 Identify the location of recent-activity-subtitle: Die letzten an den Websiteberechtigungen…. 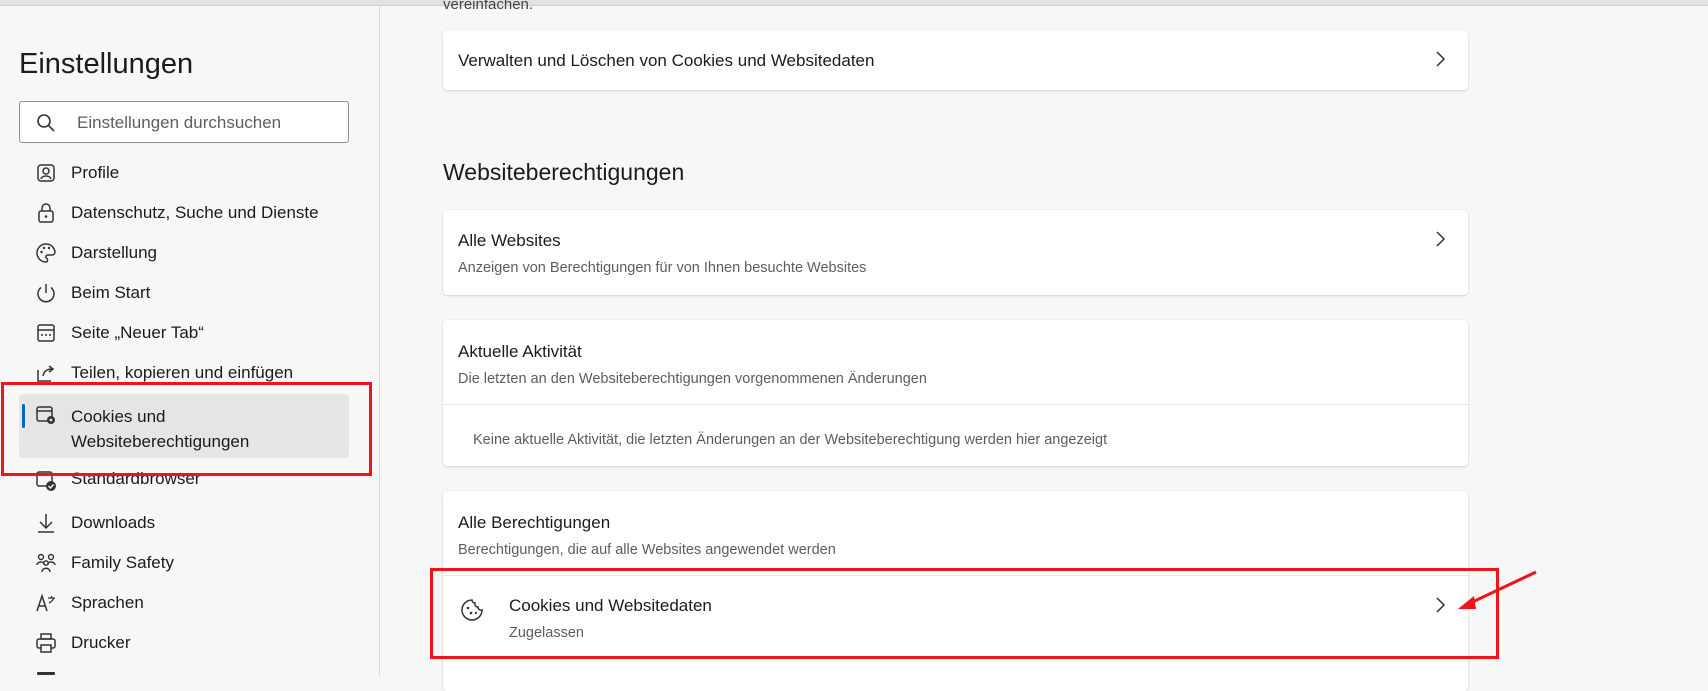
(692, 379).